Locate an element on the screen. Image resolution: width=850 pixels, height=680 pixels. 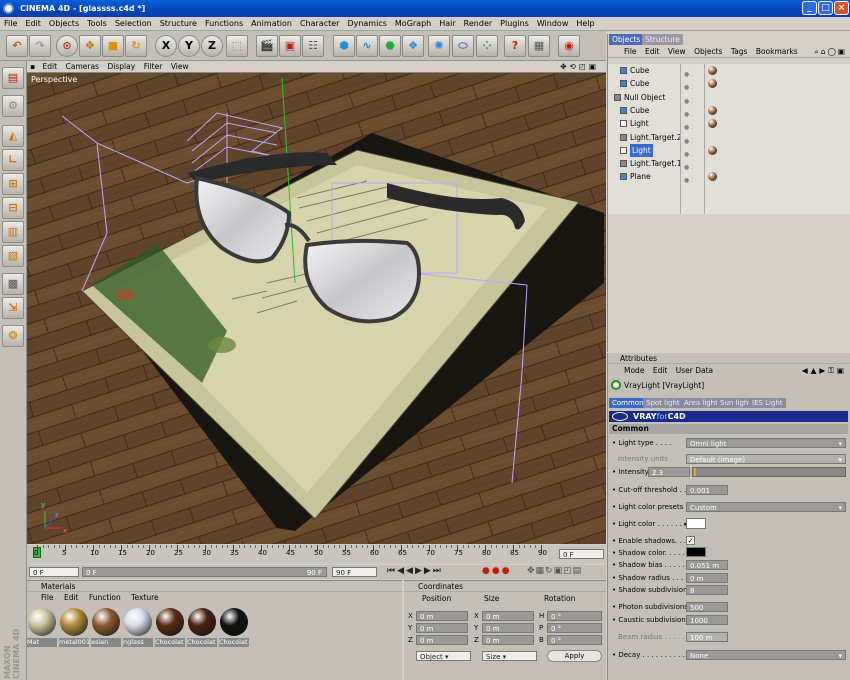
obj-menu-objects: Objects is located at coordinates (708, 51).